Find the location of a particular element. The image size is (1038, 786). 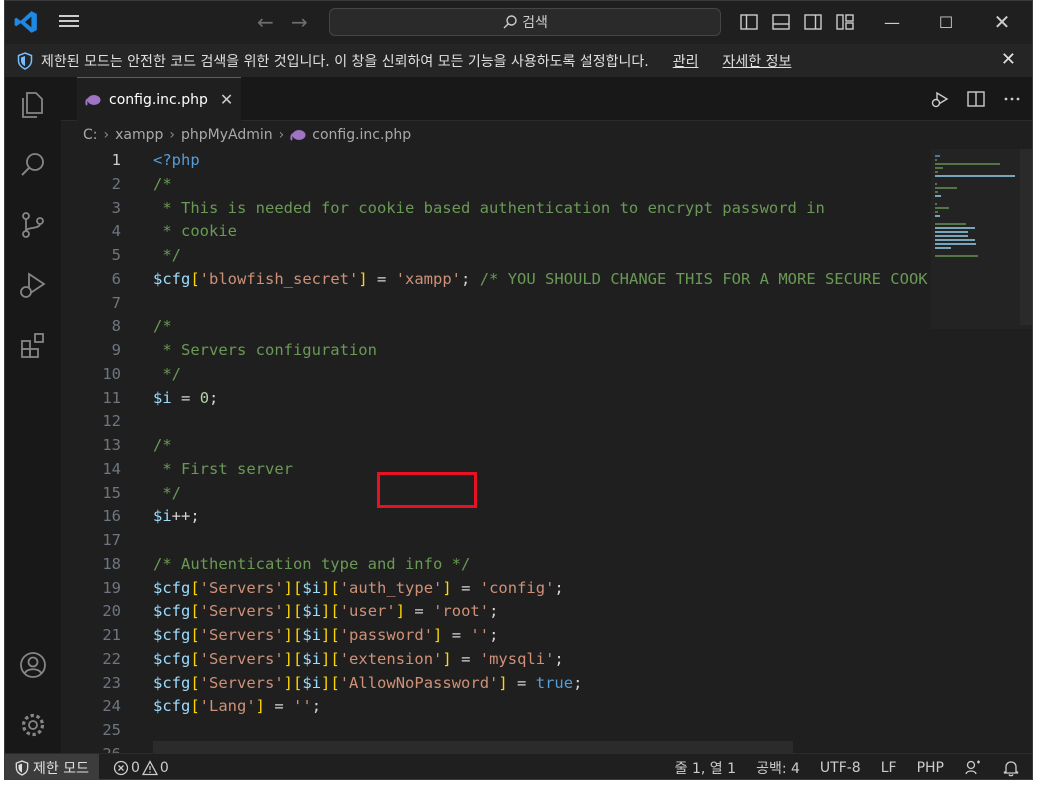

line-number: 21 is located at coordinates (111, 635).